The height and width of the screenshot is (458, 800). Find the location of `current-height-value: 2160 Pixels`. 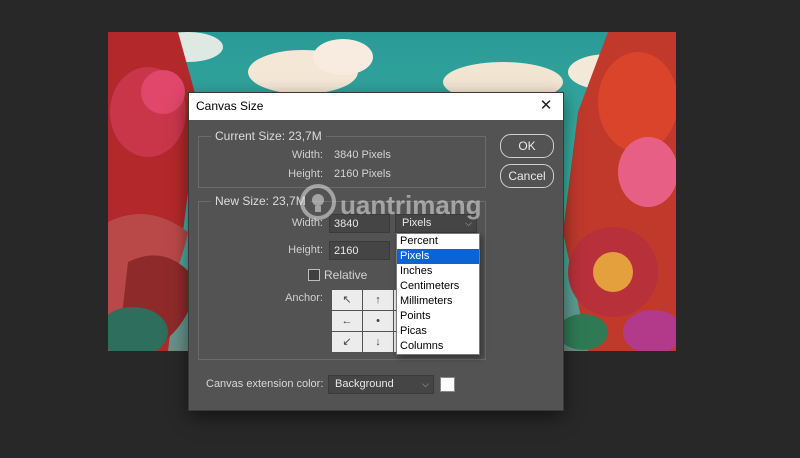

current-height-value: 2160 Pixels is located at coordinates (362, 174).